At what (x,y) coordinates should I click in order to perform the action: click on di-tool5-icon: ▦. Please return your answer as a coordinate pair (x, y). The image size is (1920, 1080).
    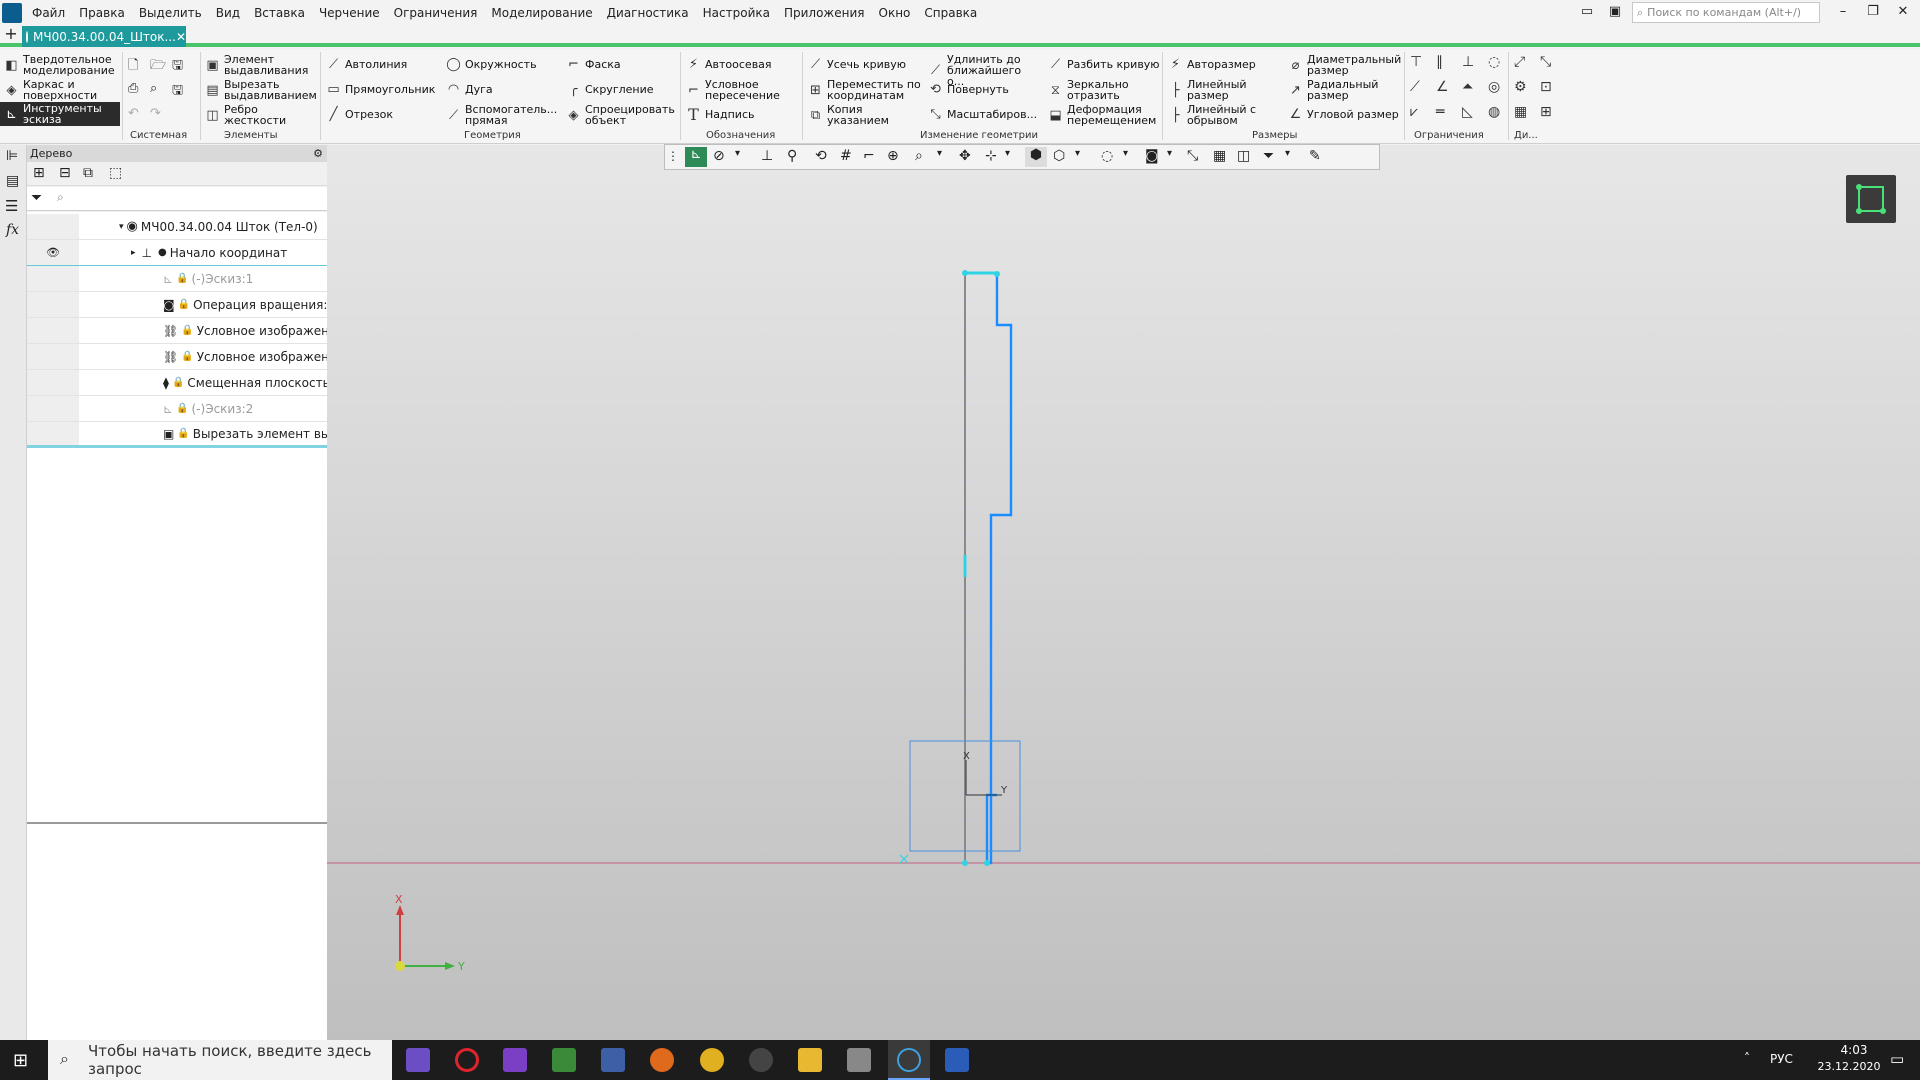
    Looking at the image, I should click on (1520, 112).